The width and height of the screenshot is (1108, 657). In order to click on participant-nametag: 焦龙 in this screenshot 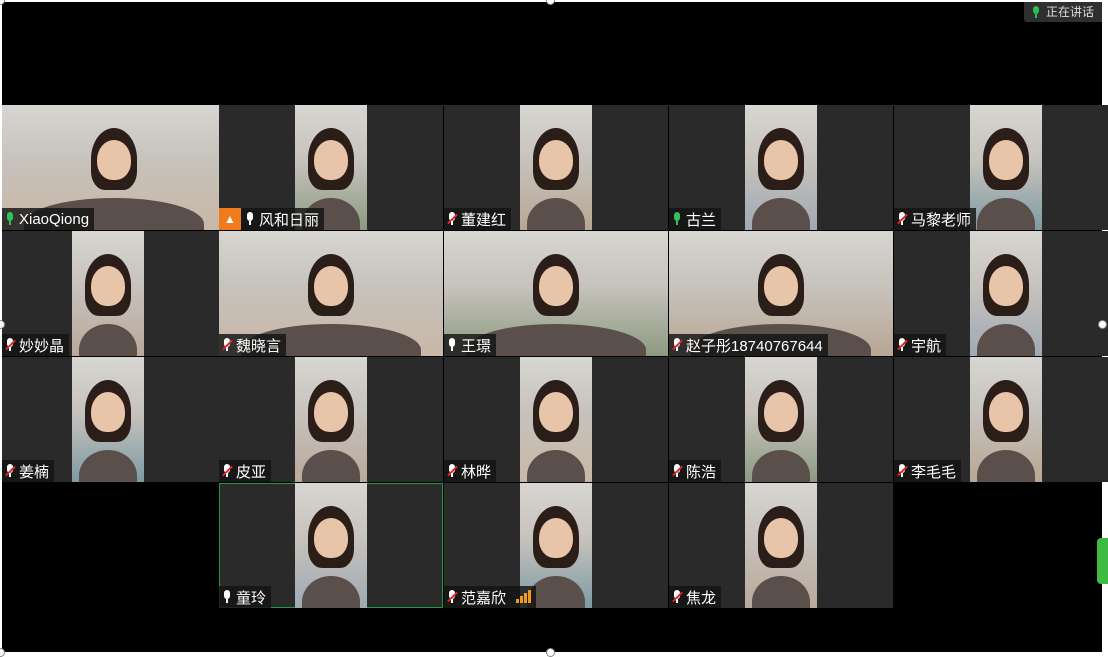, I will do `click(695, 597)`.